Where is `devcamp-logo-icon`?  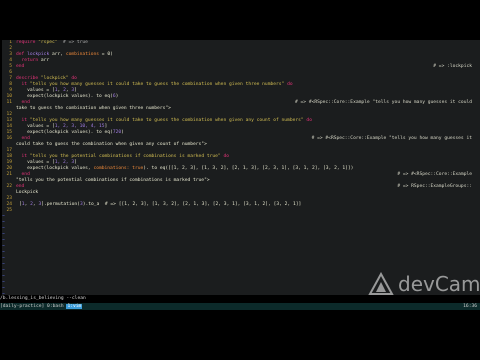 devcamp-logo-icon is located at coordinates (381, 283).